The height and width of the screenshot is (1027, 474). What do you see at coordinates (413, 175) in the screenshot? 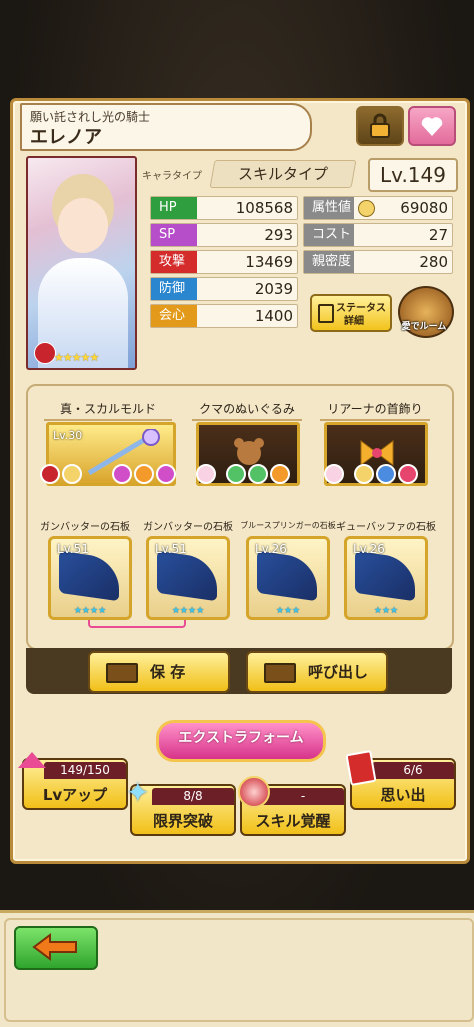
I see `level-box: Lv.149` at bounding box center [413, 175].